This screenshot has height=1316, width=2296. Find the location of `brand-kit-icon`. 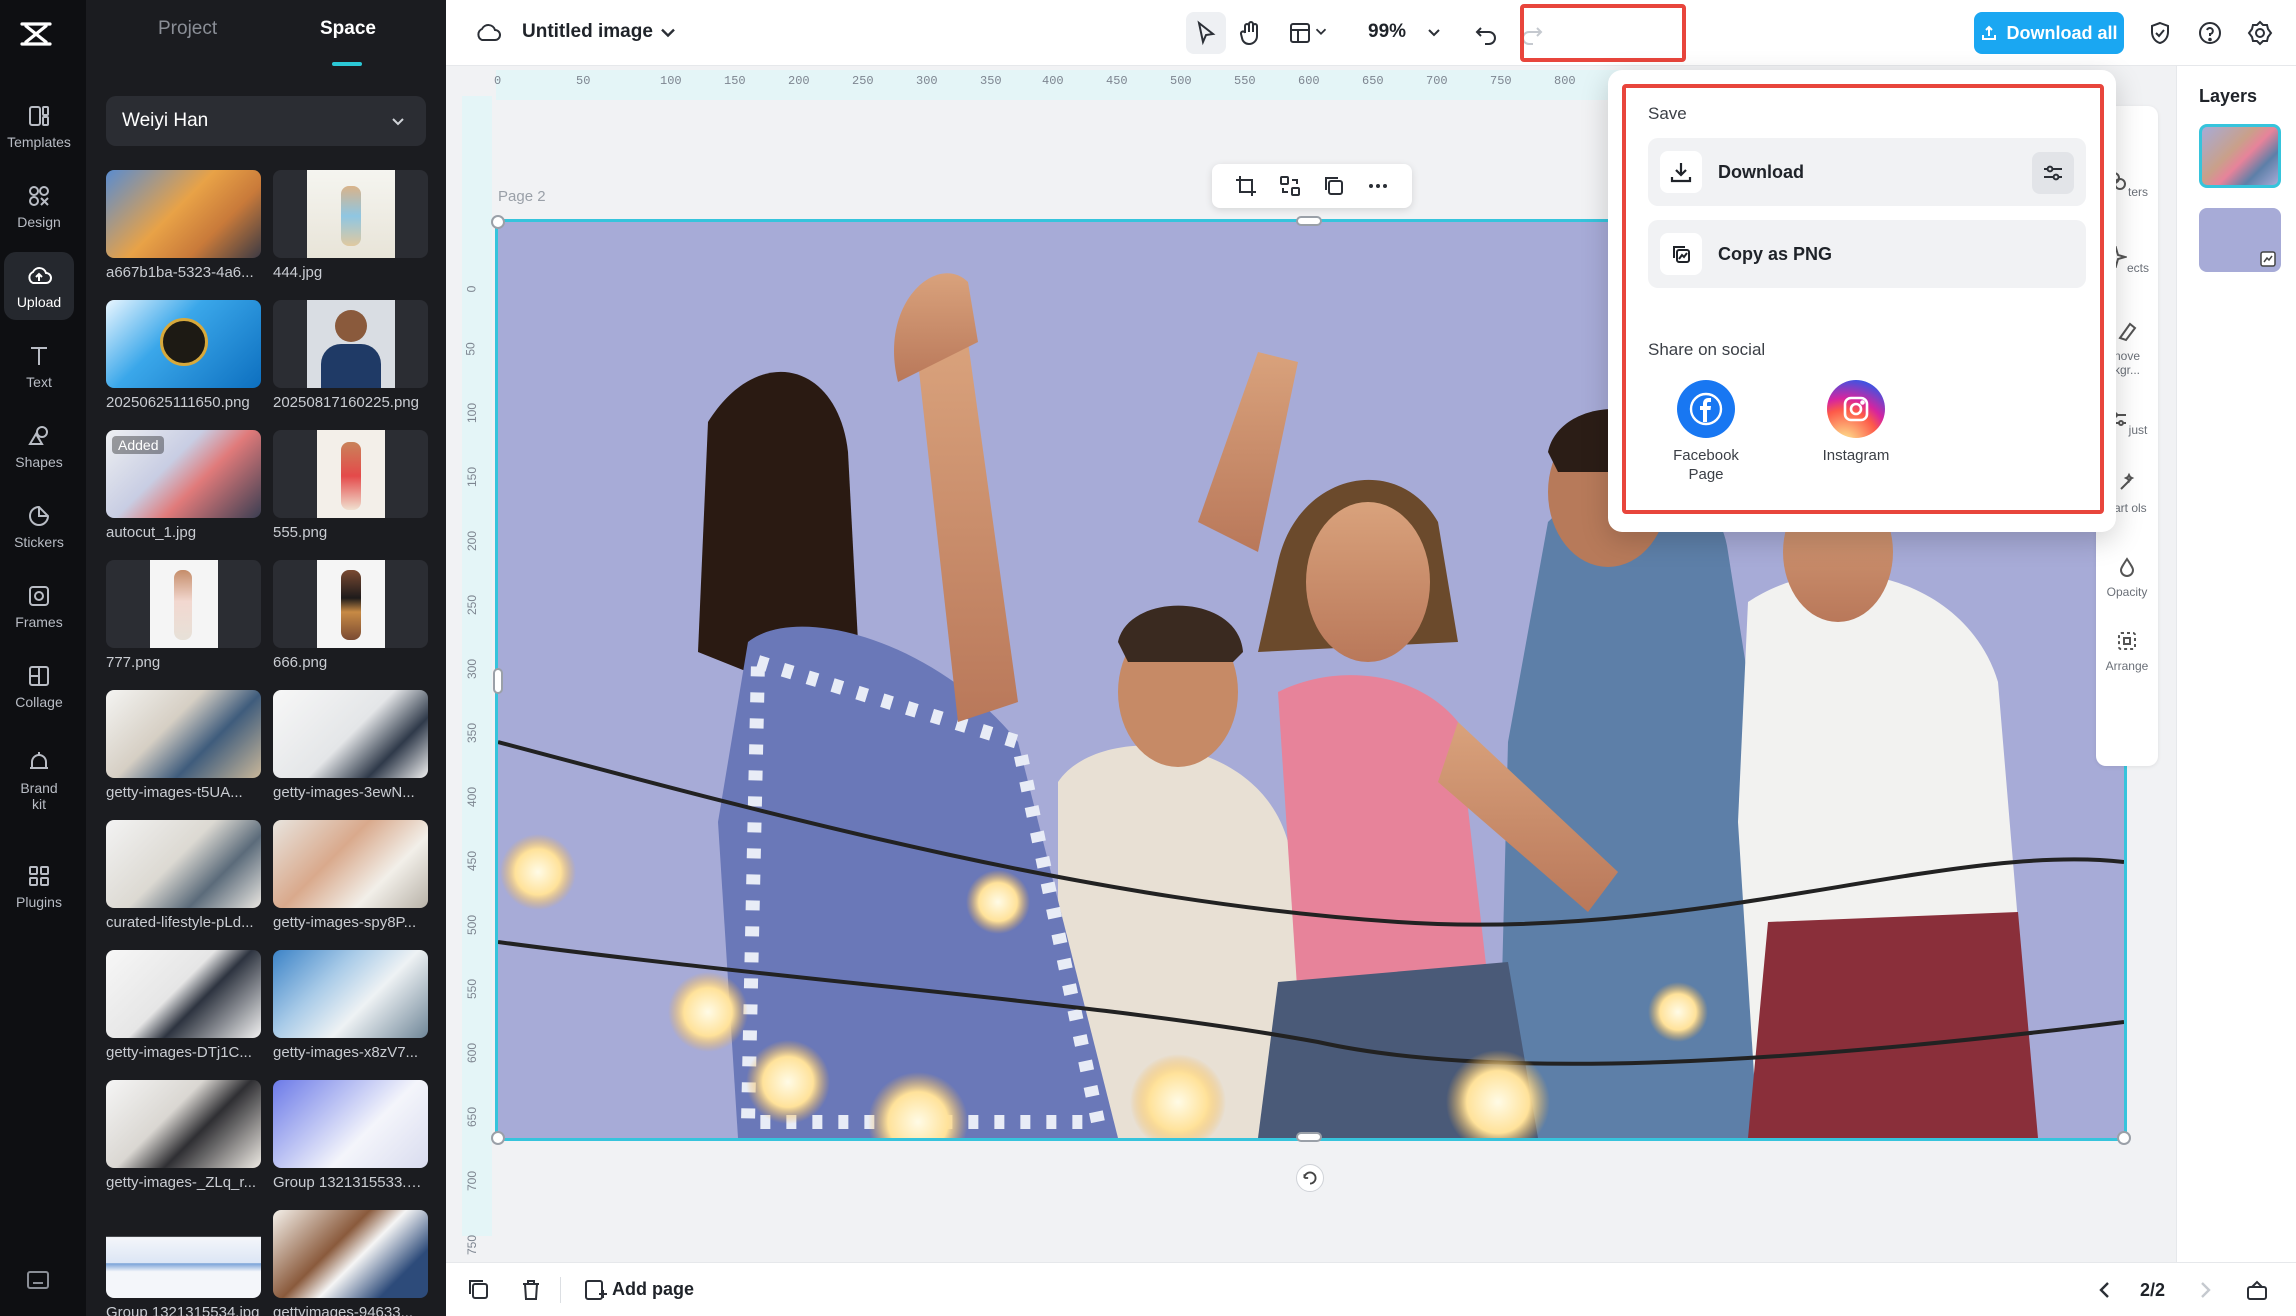

brand-kit-icon is located at coordinates (39, 760).